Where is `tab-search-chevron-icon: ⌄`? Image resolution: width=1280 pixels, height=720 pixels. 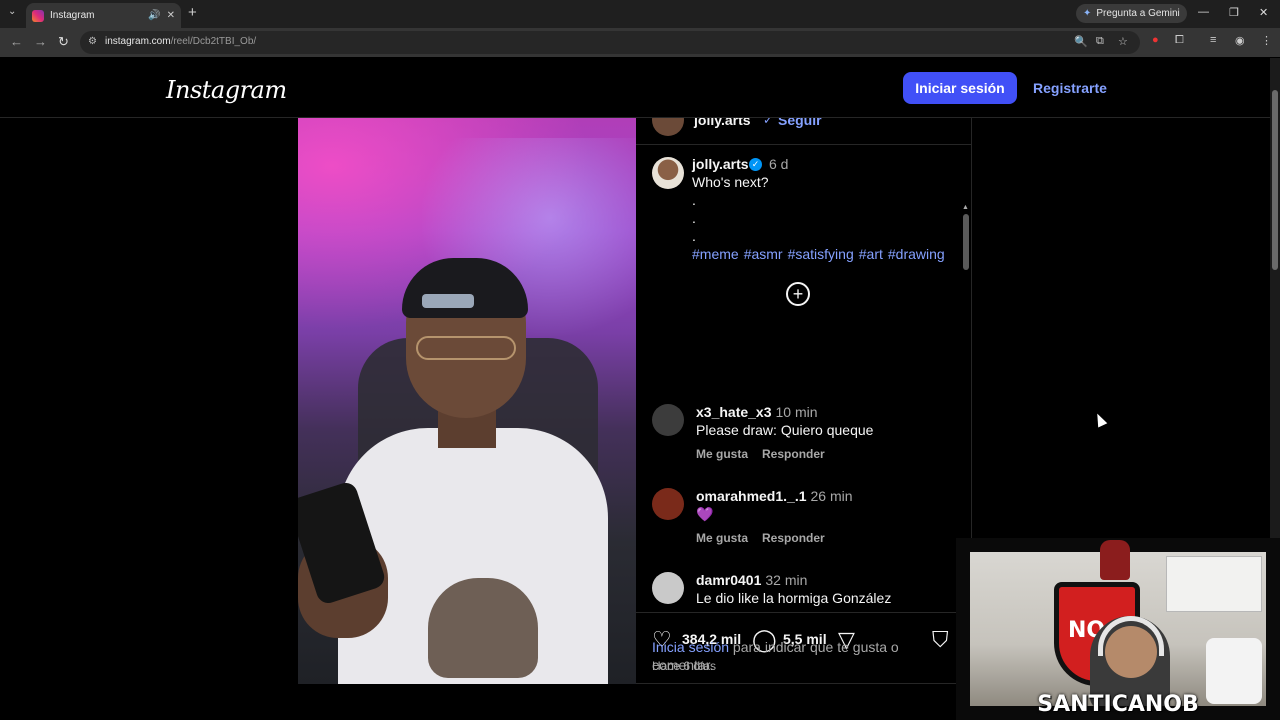
tab-search-chevron-icon: ⌄ is located at coordinates (12, 11).